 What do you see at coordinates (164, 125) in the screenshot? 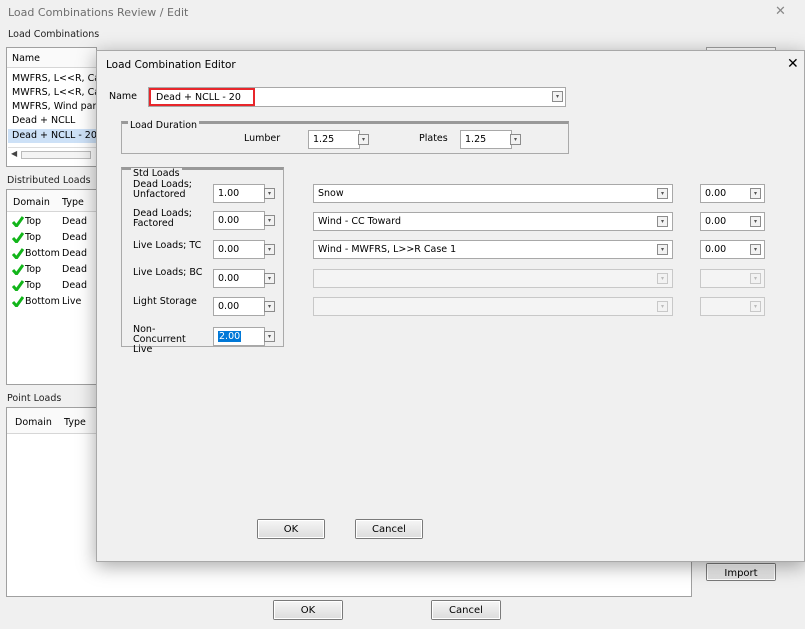
I see `load-duration-label: Load Duration` at bounding box center [164, 125].